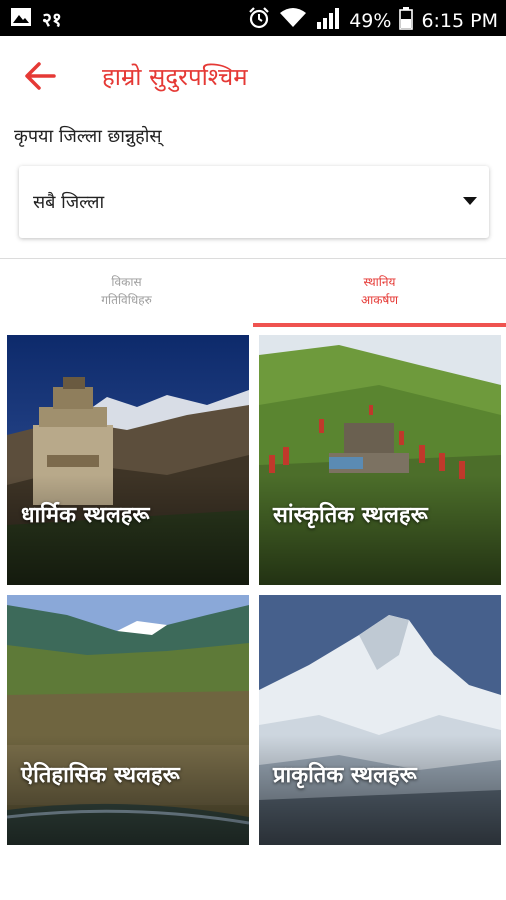  What do you see at coordinates (350, 515) in the screenshot?
I see `card-label: सांस्कृतिक स्थलहरू` at bounding box center [350, 515].